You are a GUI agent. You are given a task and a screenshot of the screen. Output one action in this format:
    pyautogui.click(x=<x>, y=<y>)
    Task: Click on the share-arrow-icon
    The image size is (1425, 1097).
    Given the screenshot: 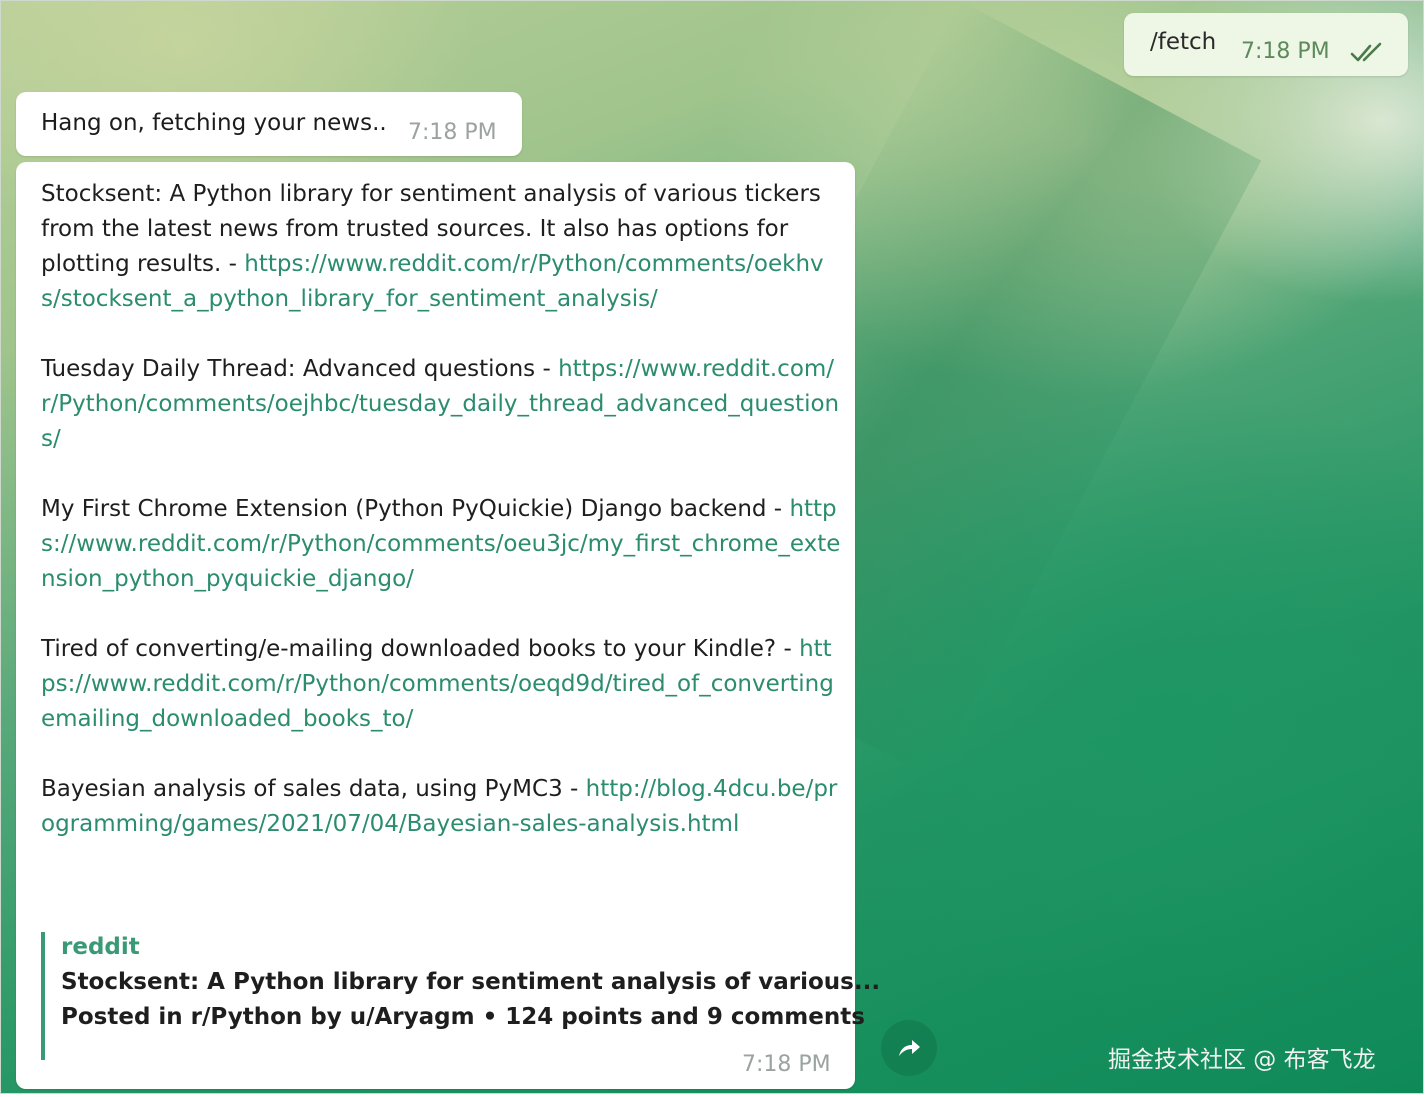 What is the action you would take?
    pyautogui.click(x=909, y=1048)
    